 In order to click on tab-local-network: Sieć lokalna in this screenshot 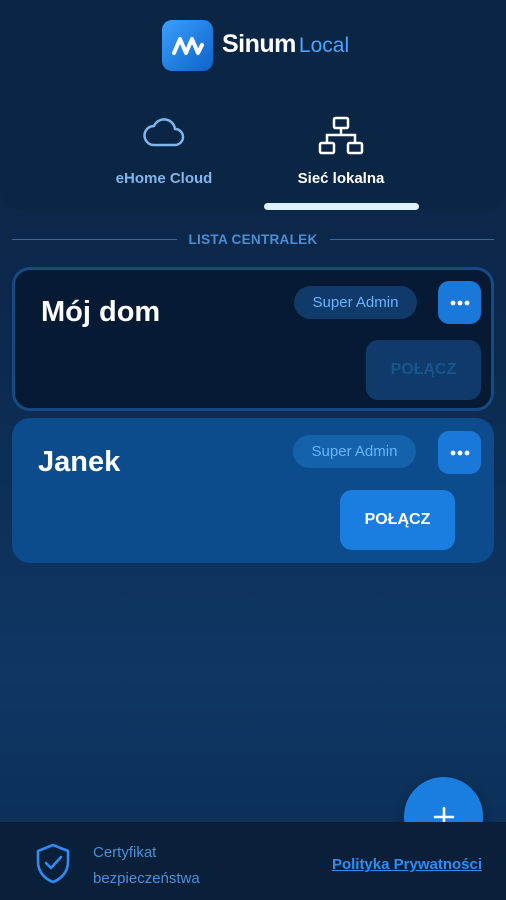, I will do `click(341, 155)`.